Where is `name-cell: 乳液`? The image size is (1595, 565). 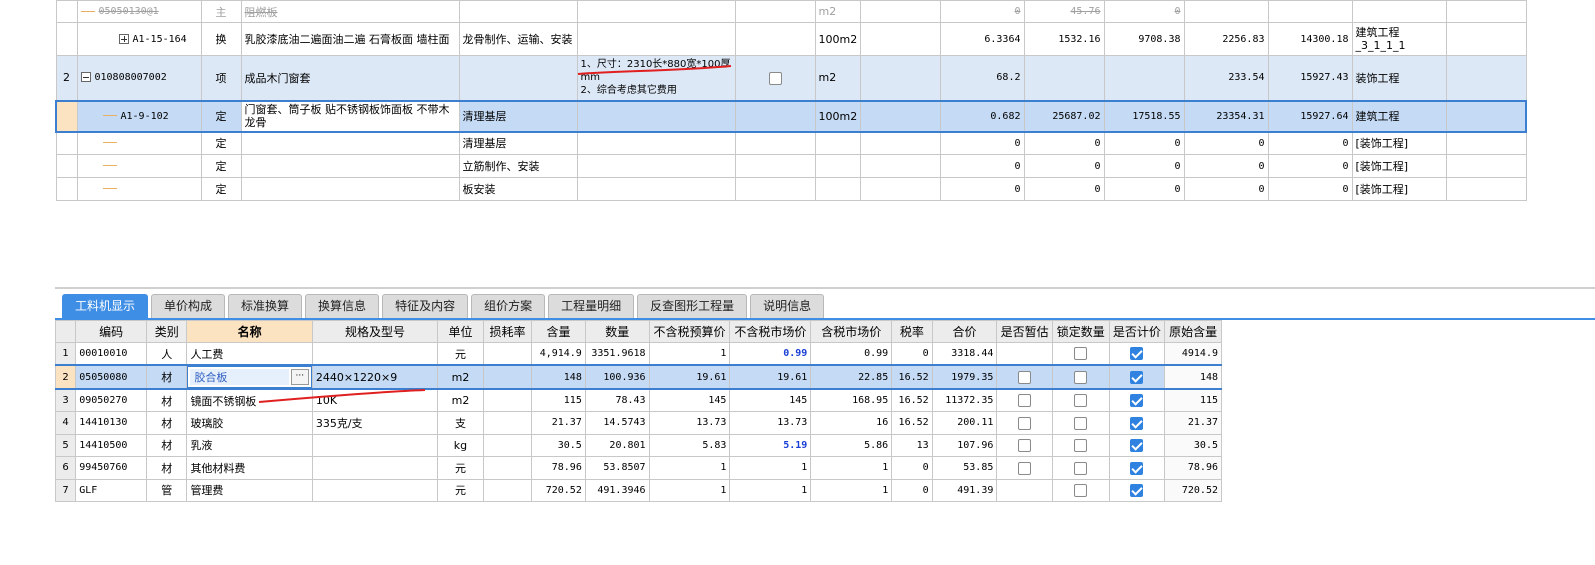
name-cell: 乳液 is located at coordinates (249, 445).